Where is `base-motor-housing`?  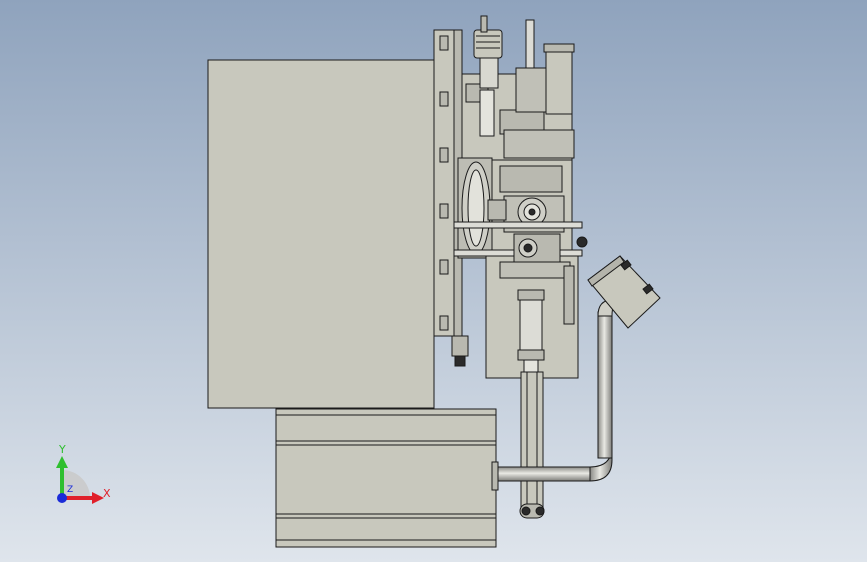 base-motor-housing is located at coordinates (386, 478).